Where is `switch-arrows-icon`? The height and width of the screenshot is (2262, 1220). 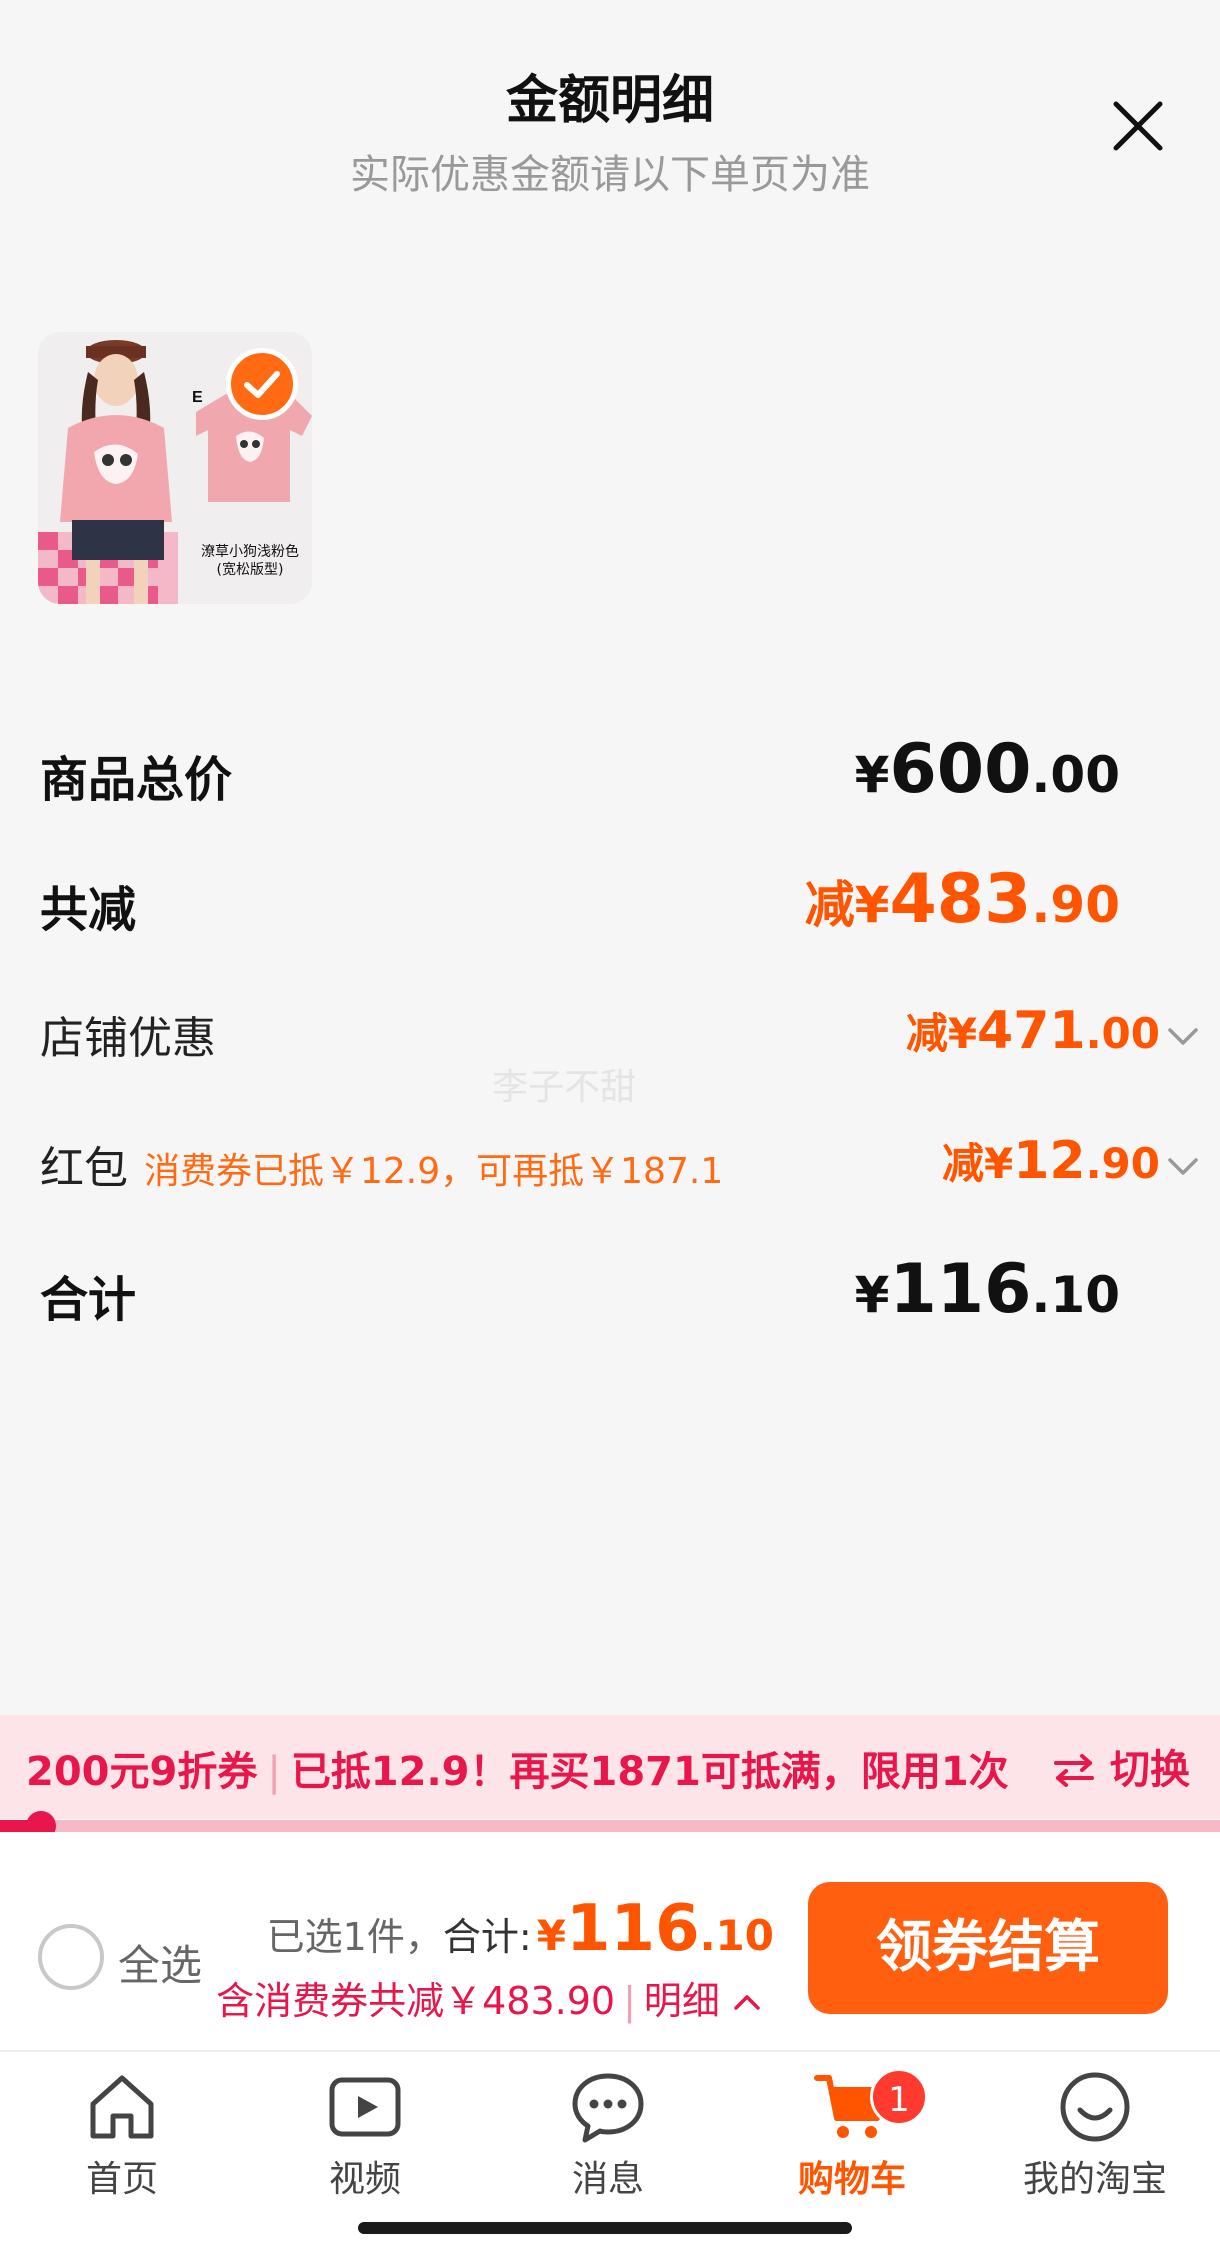 switch-arrows-icon is located at coordinates (1074, 1770).